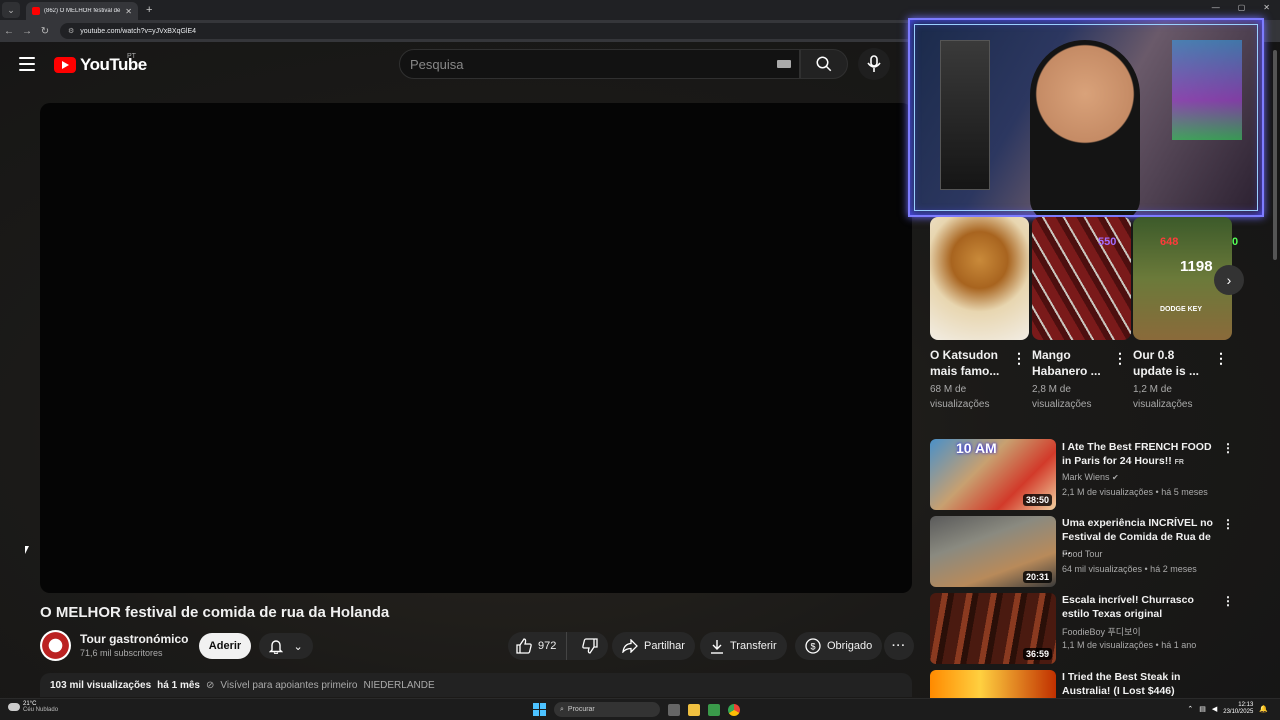  Describe the element at coordinates (11, 10) in the screenshot. I see `tab-search-button: ⌄` at that location.